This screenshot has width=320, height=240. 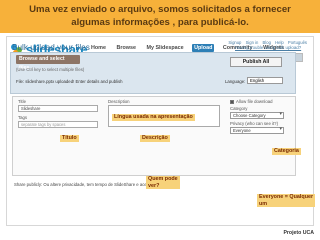 I want to click on privacy-label: Privacy (who can see it?), so click(x=254, y=123).